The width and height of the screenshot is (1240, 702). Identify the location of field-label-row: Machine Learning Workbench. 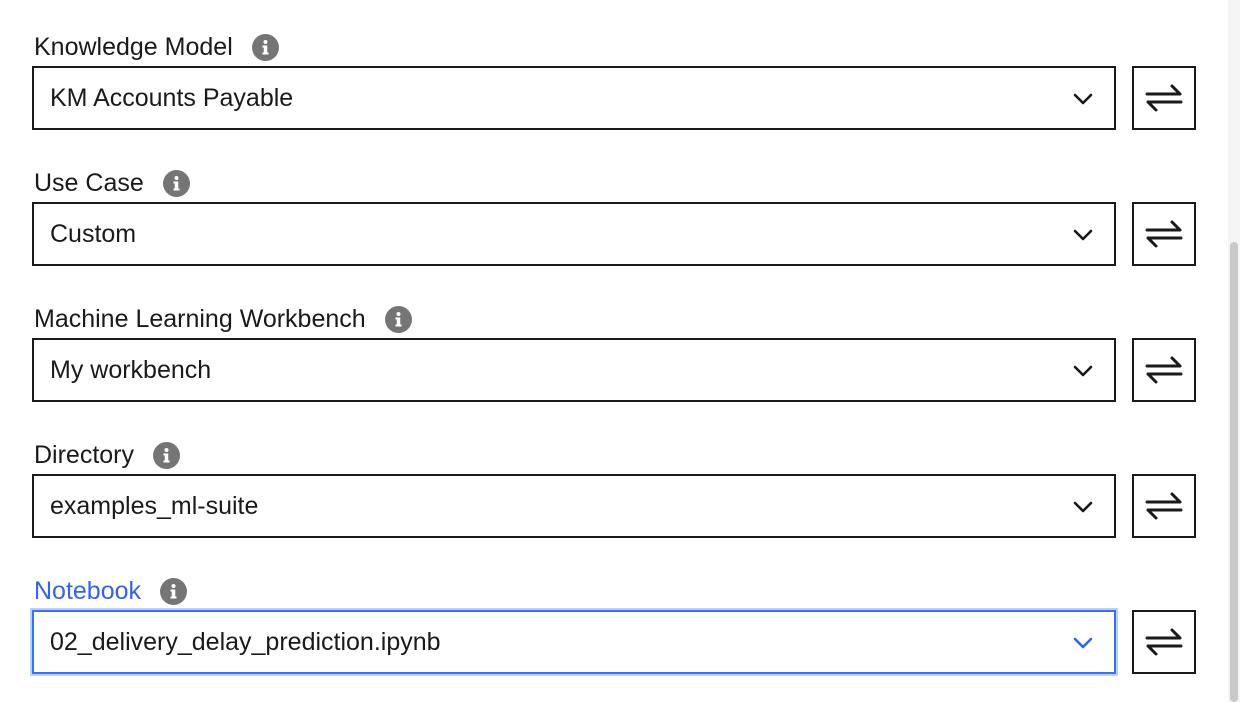
(223, 319).